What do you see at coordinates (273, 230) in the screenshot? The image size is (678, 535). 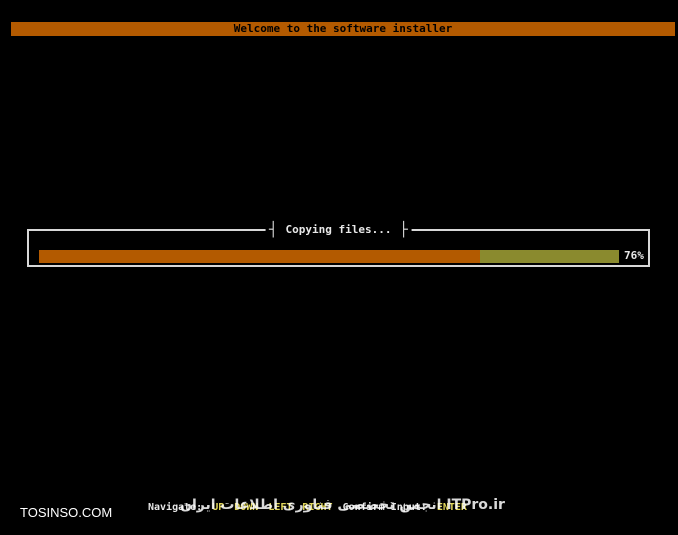 I see `dialog-title-left-bracket: ┤` at bounding box center [273, 230].